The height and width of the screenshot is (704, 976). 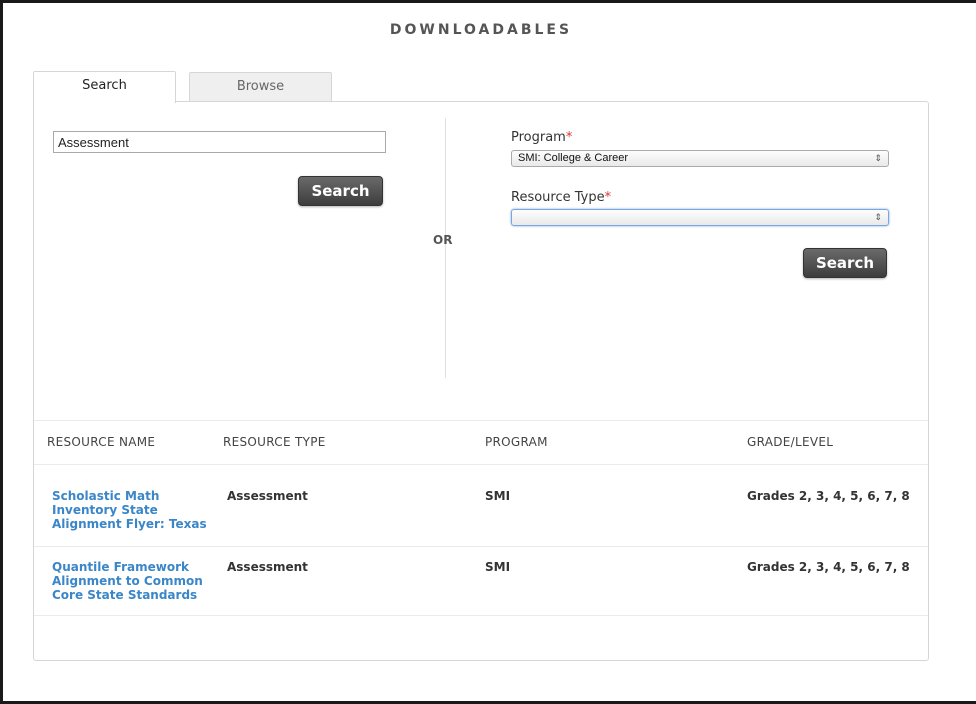 What do you see at coordinates (538, 137) in the screenshot?
I see `program-label-text: Program` at bounding box center [538, 137].